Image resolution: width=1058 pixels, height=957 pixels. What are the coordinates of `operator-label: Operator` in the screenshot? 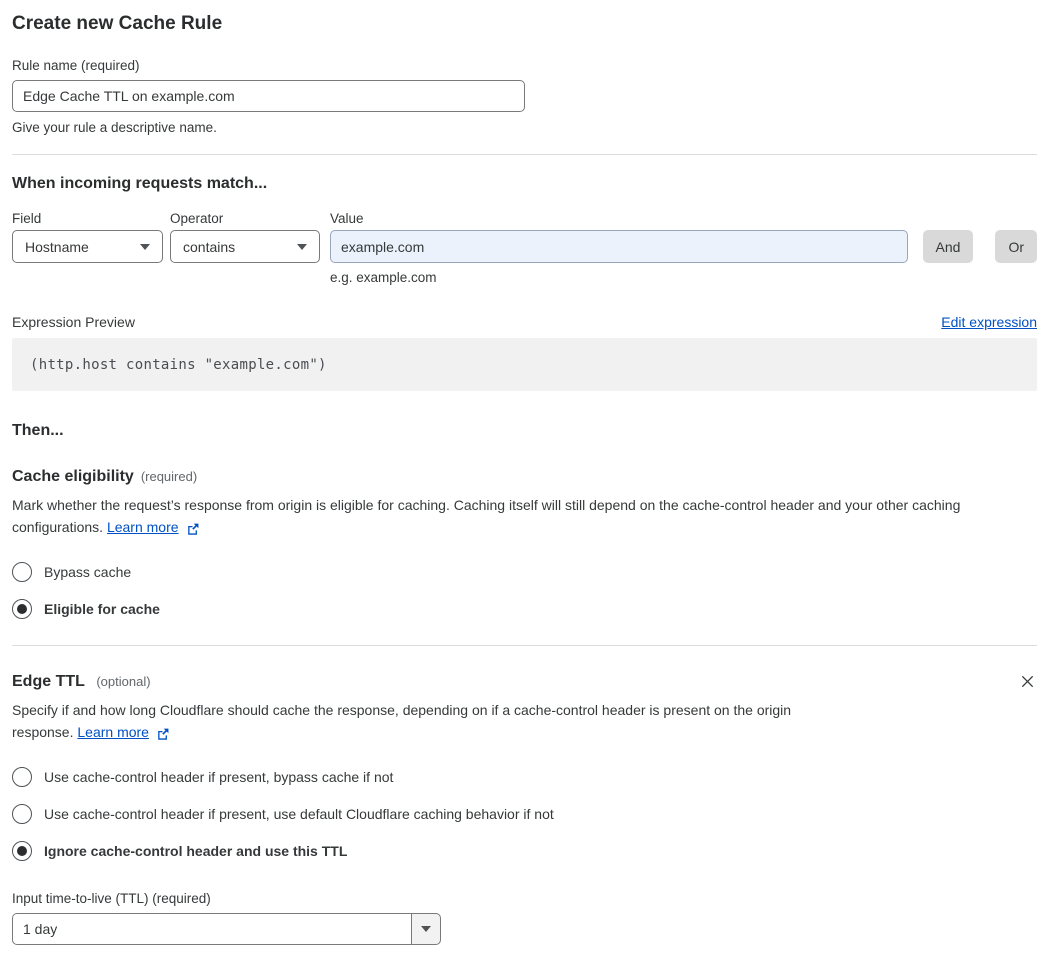 It's located at (197, 218).